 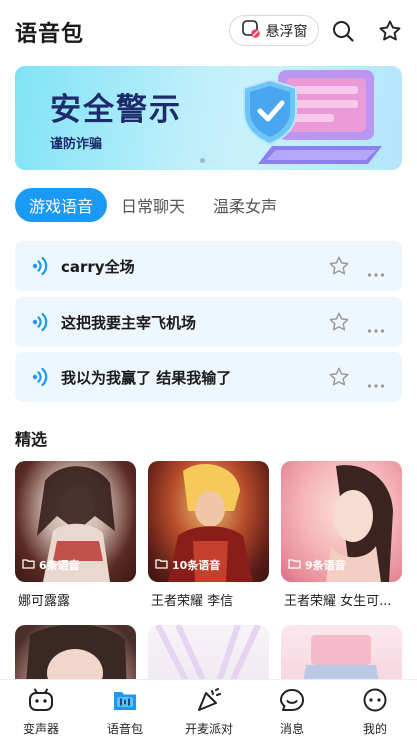 What do you see at coordinates (251, 31) in the screenshot?
I see `float-window-icon` at bounding box center [251, 31].